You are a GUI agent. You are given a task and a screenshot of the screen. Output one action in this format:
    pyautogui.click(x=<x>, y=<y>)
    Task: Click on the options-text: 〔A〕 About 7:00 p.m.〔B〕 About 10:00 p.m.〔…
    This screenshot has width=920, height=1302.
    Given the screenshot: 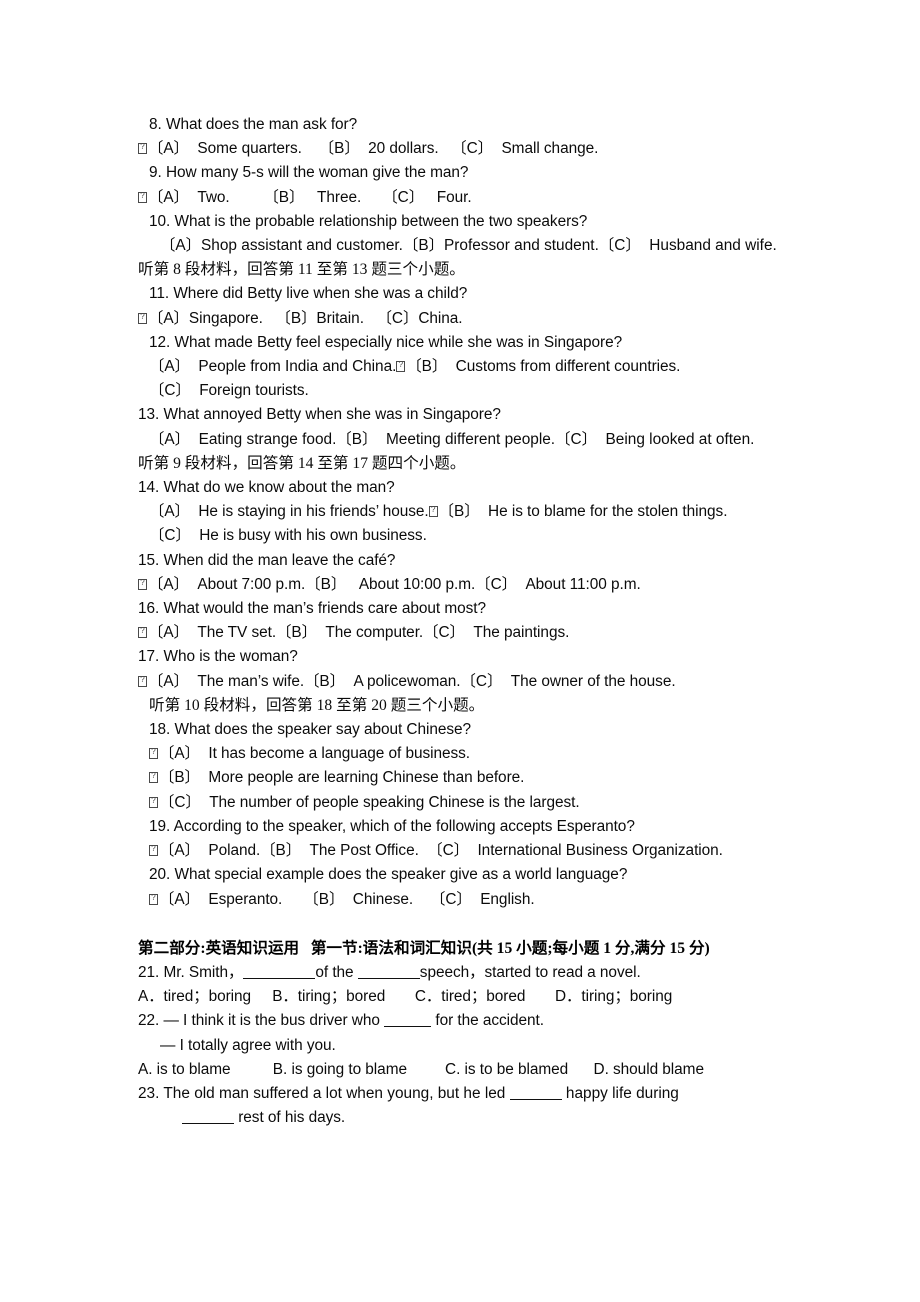 What is the action you would take?
    pyautogui.click(x=394, y=584)
    